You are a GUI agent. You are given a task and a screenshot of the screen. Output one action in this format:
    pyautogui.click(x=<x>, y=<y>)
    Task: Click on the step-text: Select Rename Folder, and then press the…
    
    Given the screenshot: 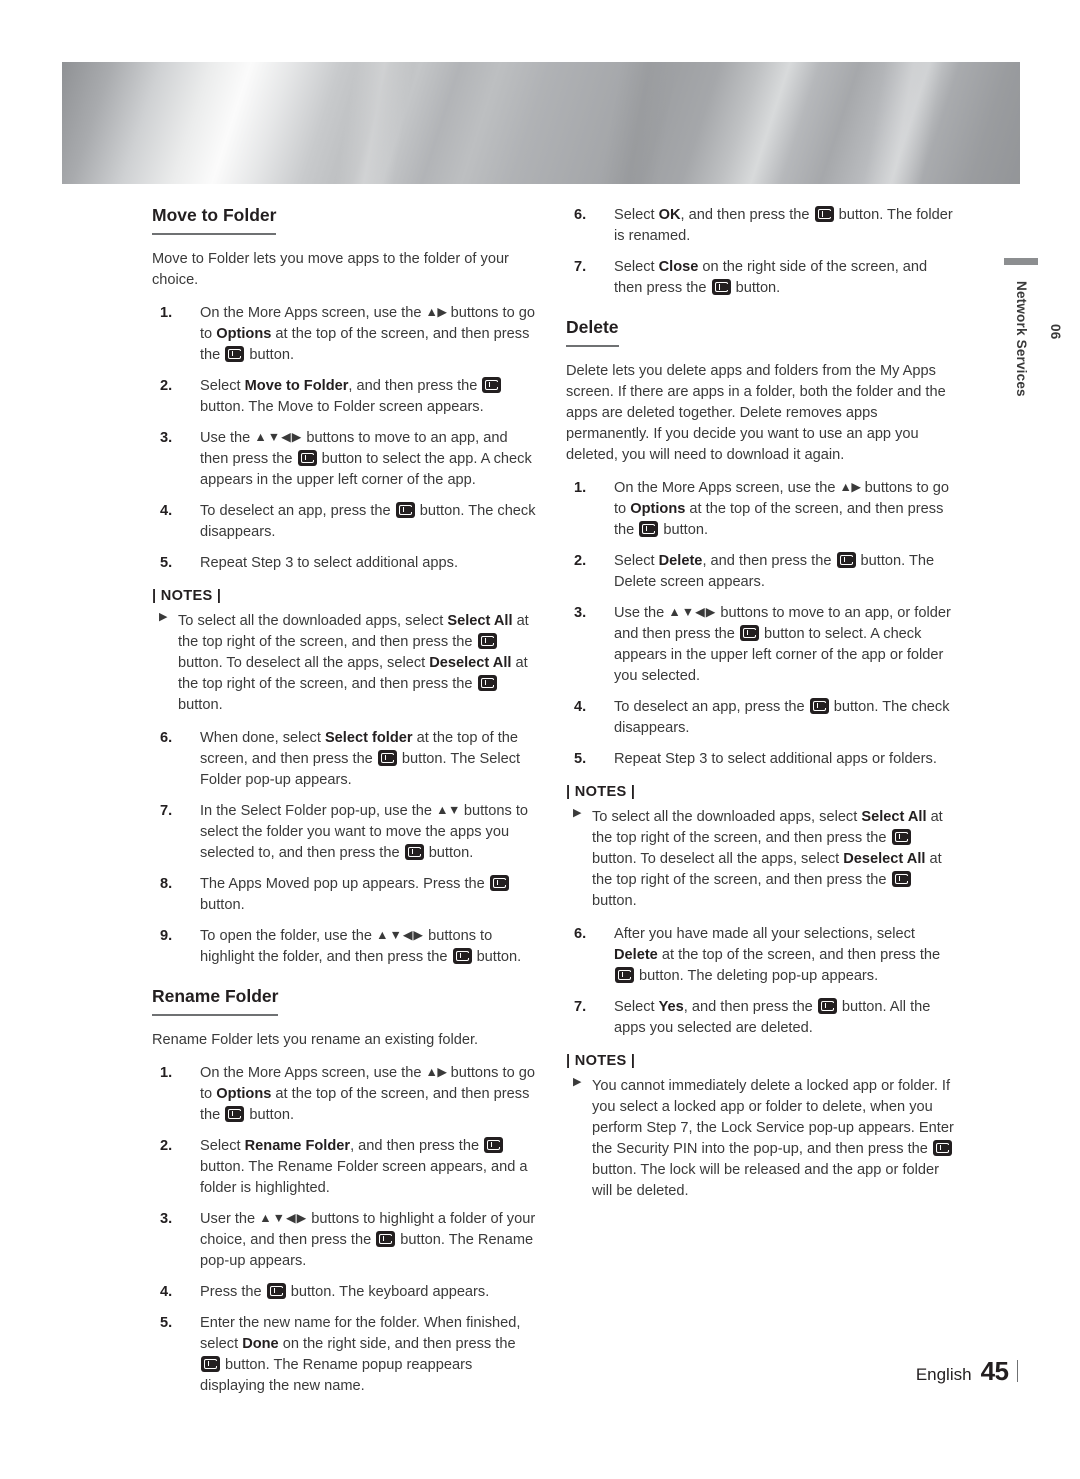 What is the action you would take?
    pyautogui.click(x=364, y=1166)
    